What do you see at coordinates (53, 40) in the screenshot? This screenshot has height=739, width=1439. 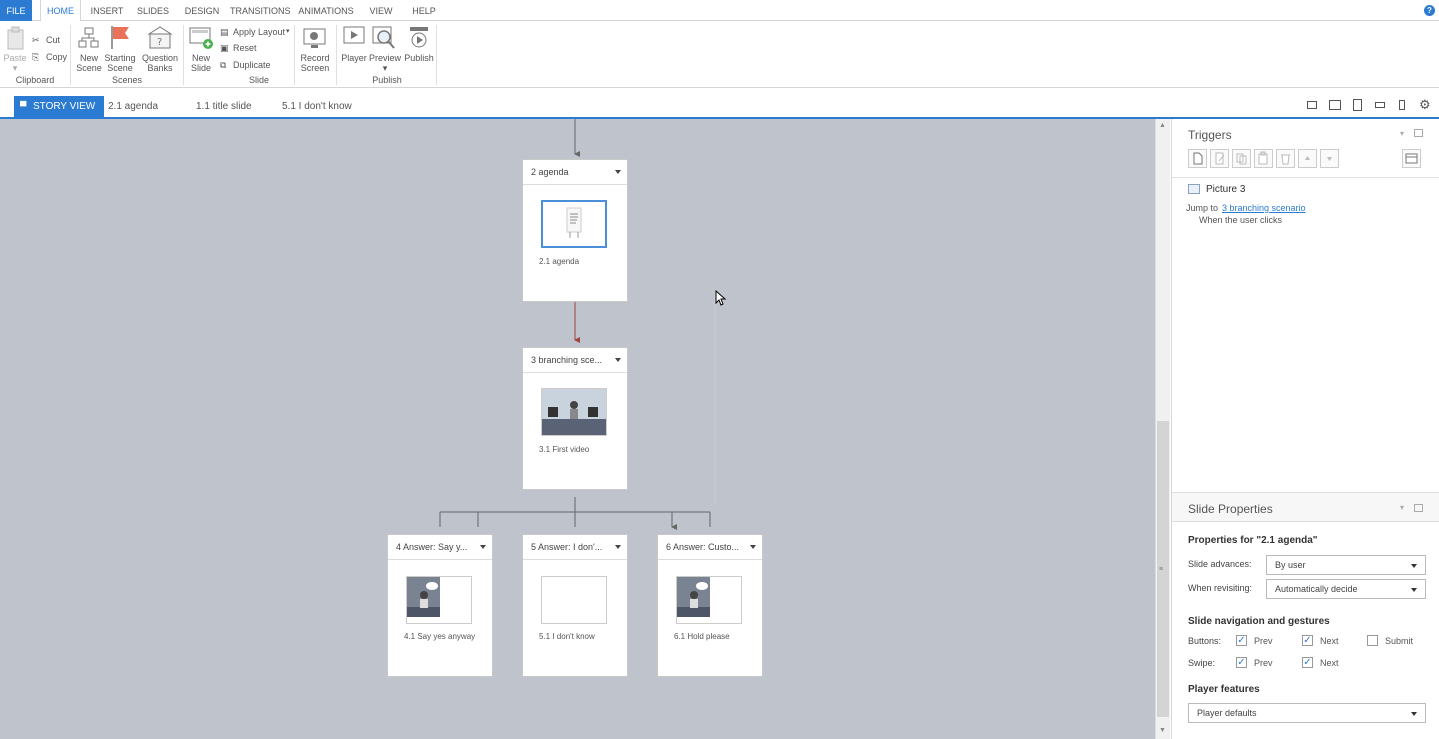 I see `cut-button: Cut` at bounding box center [53, 40].